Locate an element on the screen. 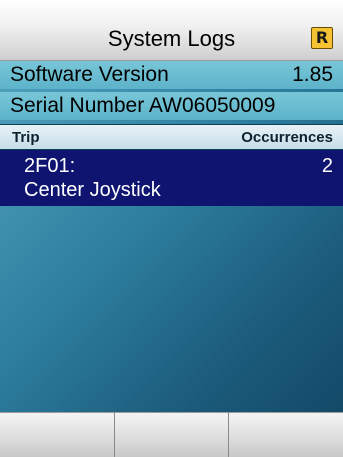  serial-number-label: Serial Number AW06050009 is located at coordinates (143, 105).